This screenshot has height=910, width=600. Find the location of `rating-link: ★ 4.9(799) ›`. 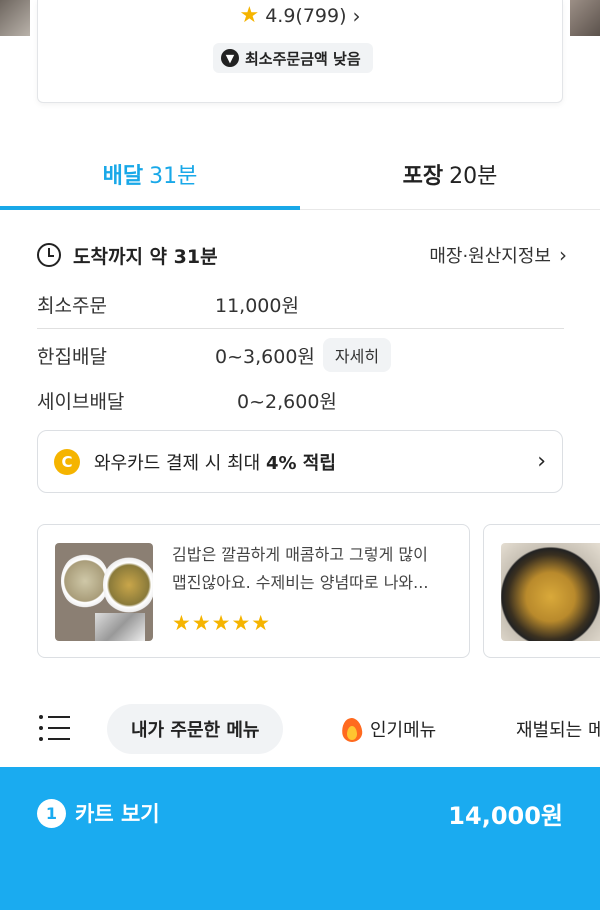

rating-link: ★ 4.9(799) › is located at coordinates (300, 16).